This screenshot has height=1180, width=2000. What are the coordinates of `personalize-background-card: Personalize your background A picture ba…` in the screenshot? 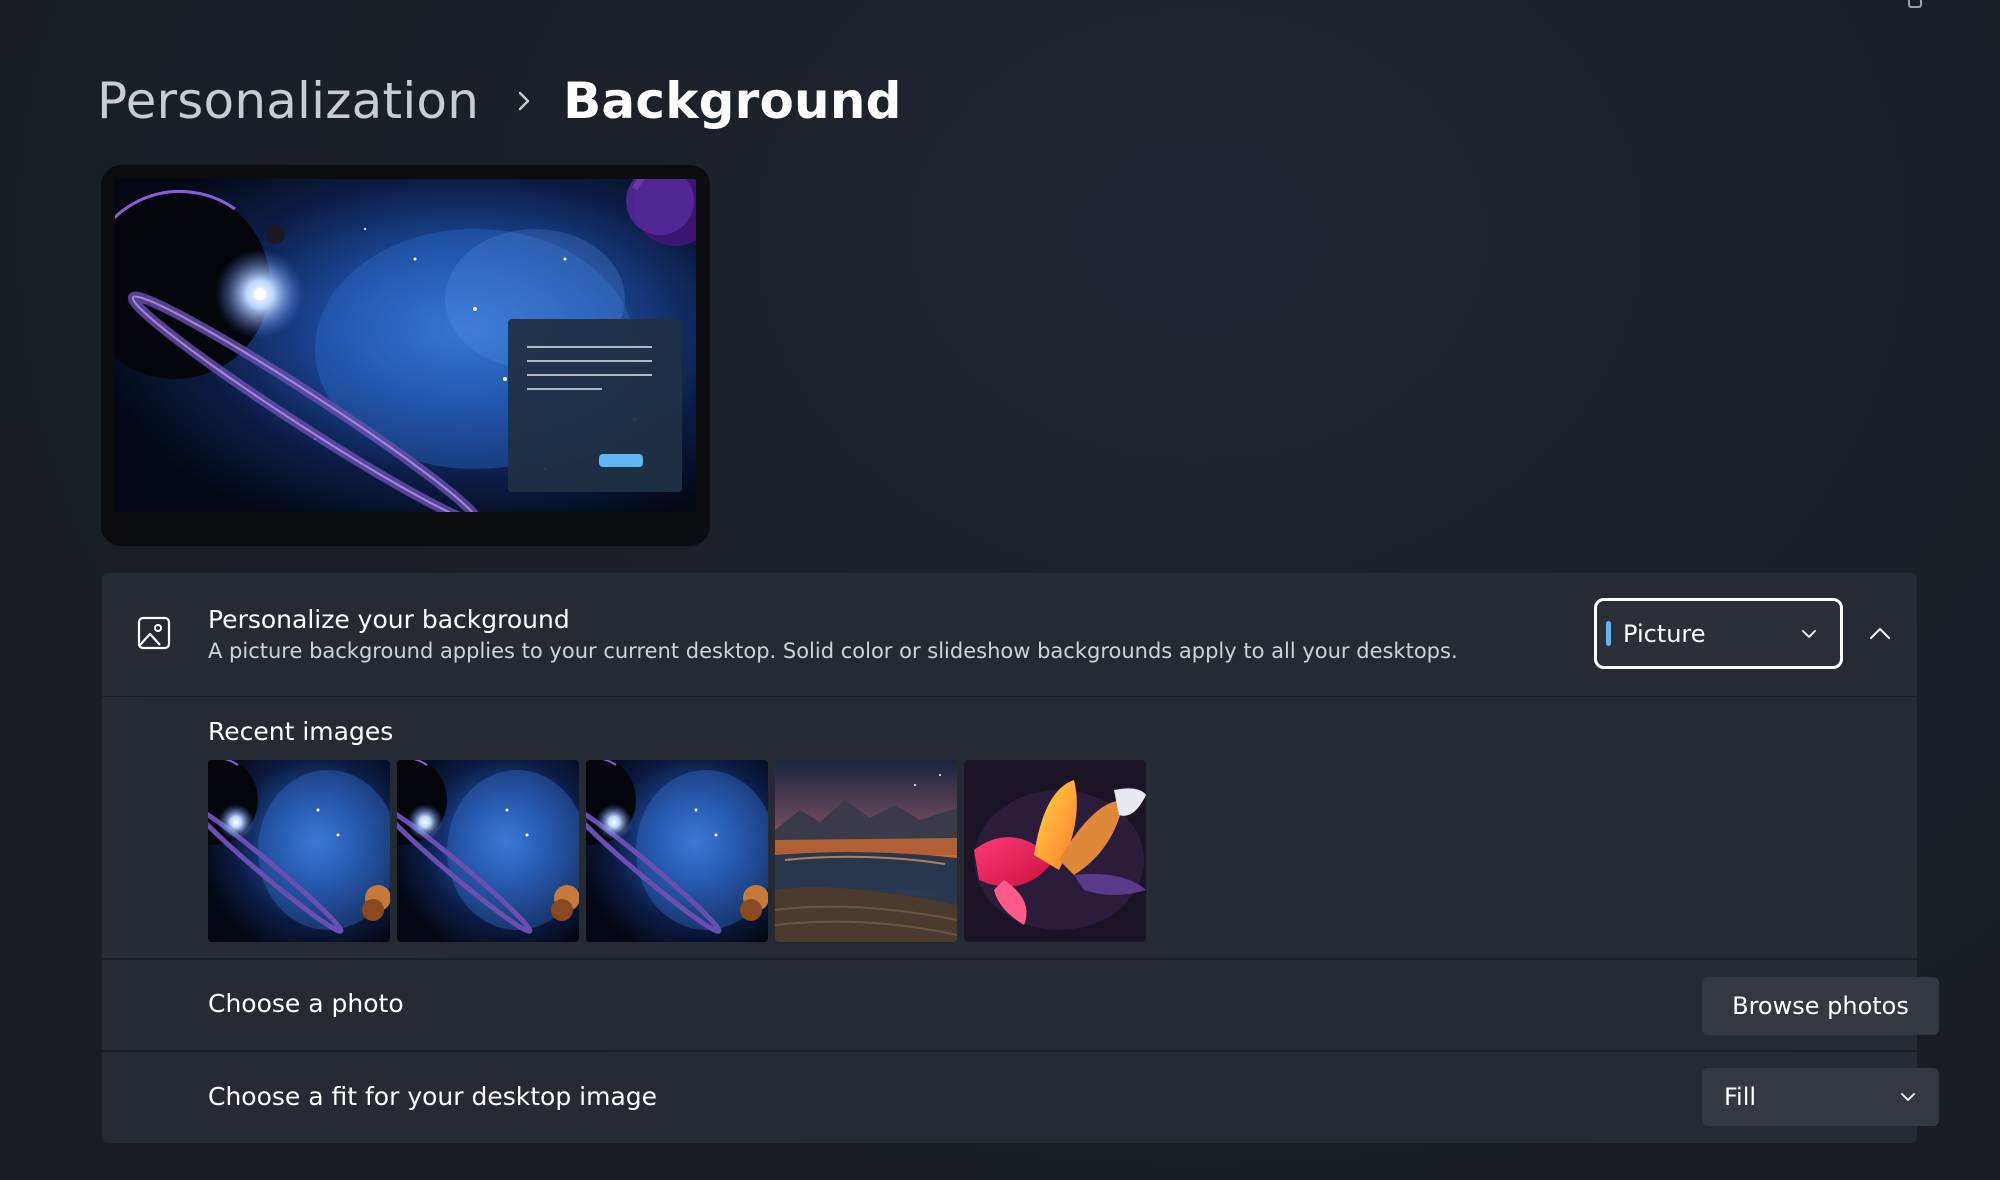 It's located at (1009, 634).